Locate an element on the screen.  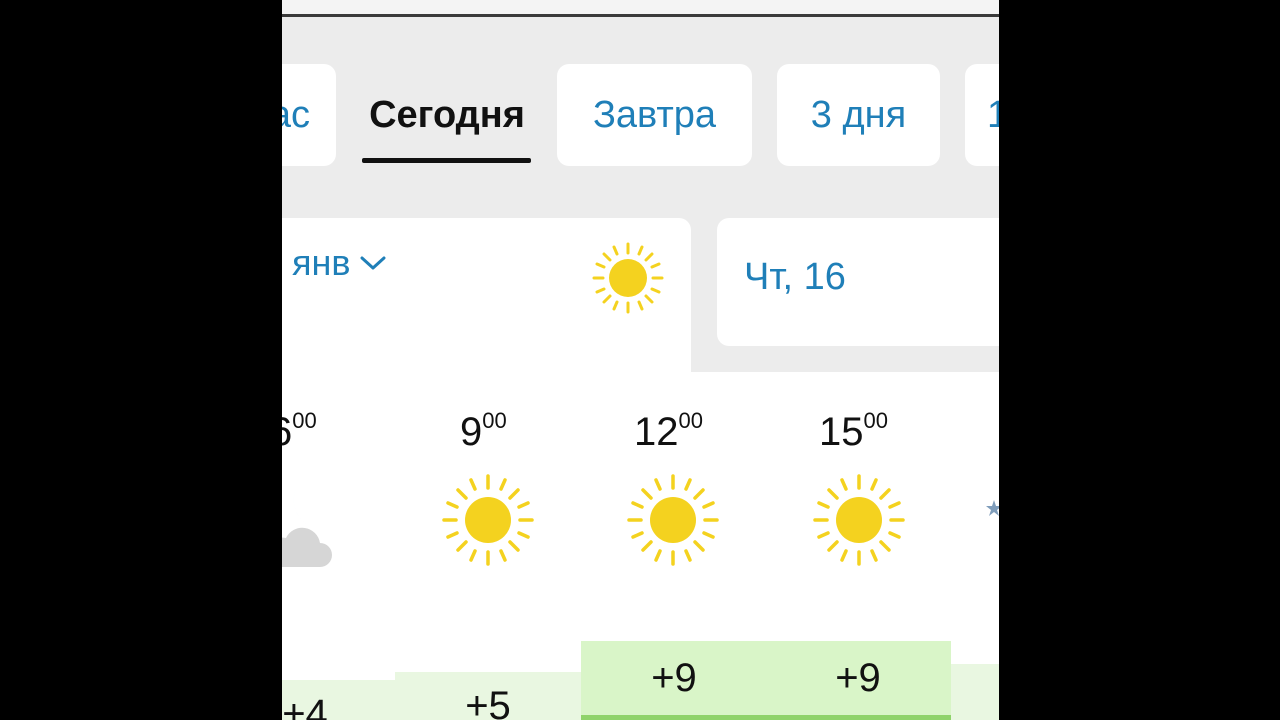
hour-label: 1200 is located at coordinates (668, 431).